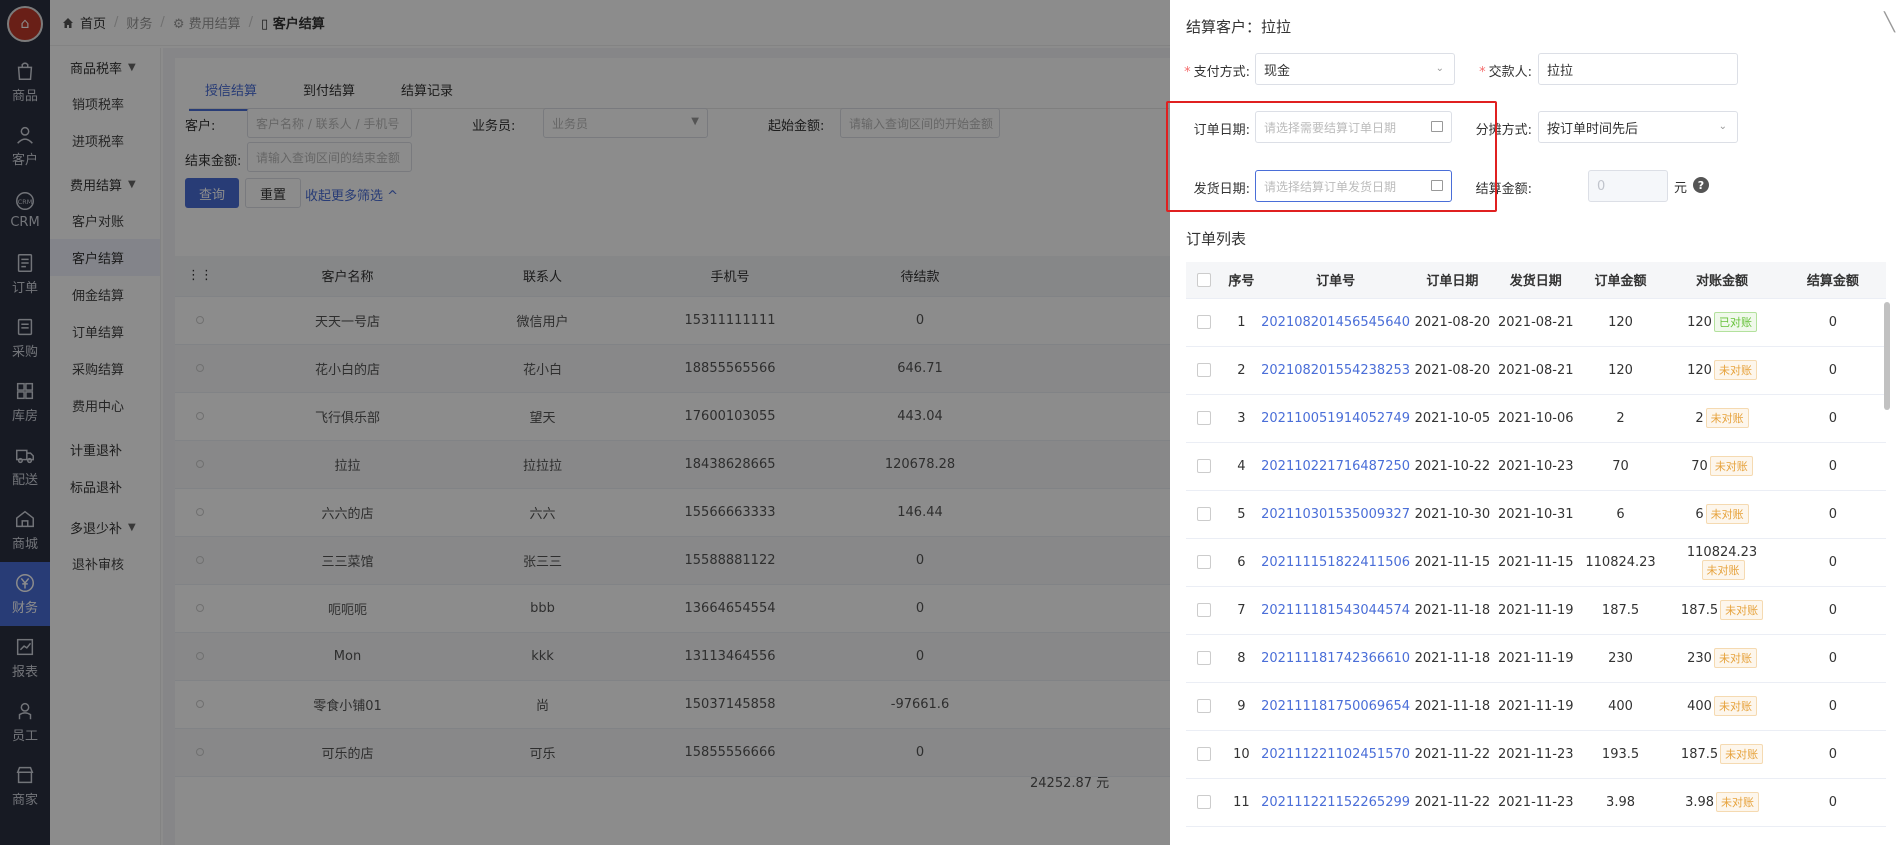 This screenshot has height=845, width=1903. I want to click on order-index: 8, so click(1241, 658).